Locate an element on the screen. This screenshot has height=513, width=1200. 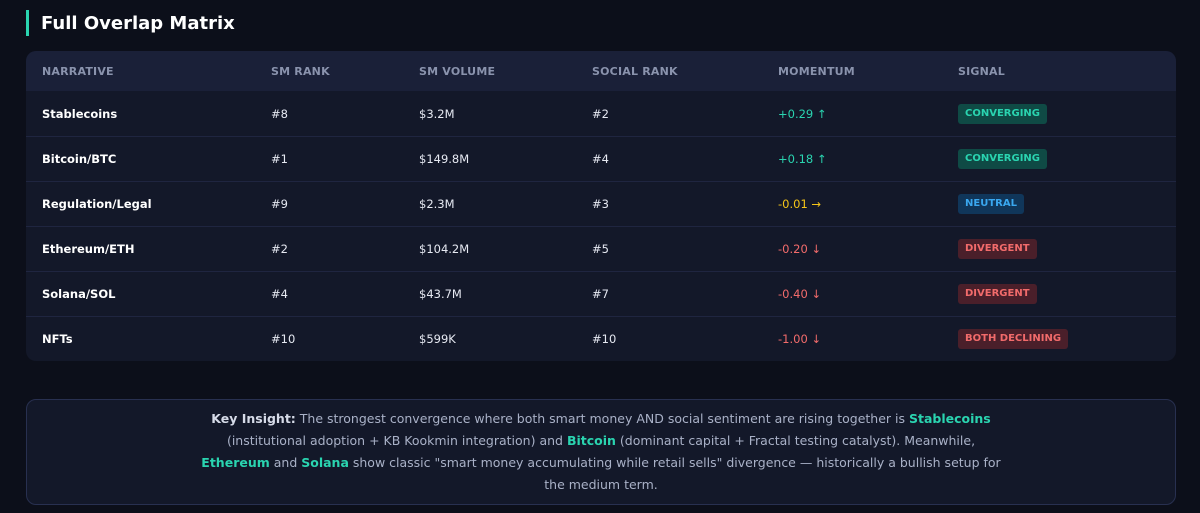
highlight-solana: Solana is located at coordinates (325, 462).